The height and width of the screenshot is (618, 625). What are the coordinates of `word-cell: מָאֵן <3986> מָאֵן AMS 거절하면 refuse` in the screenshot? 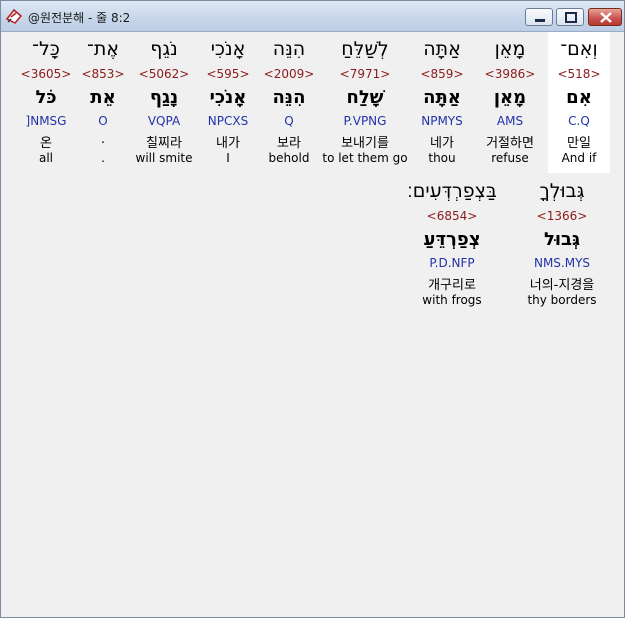 It's located at (510, 102).